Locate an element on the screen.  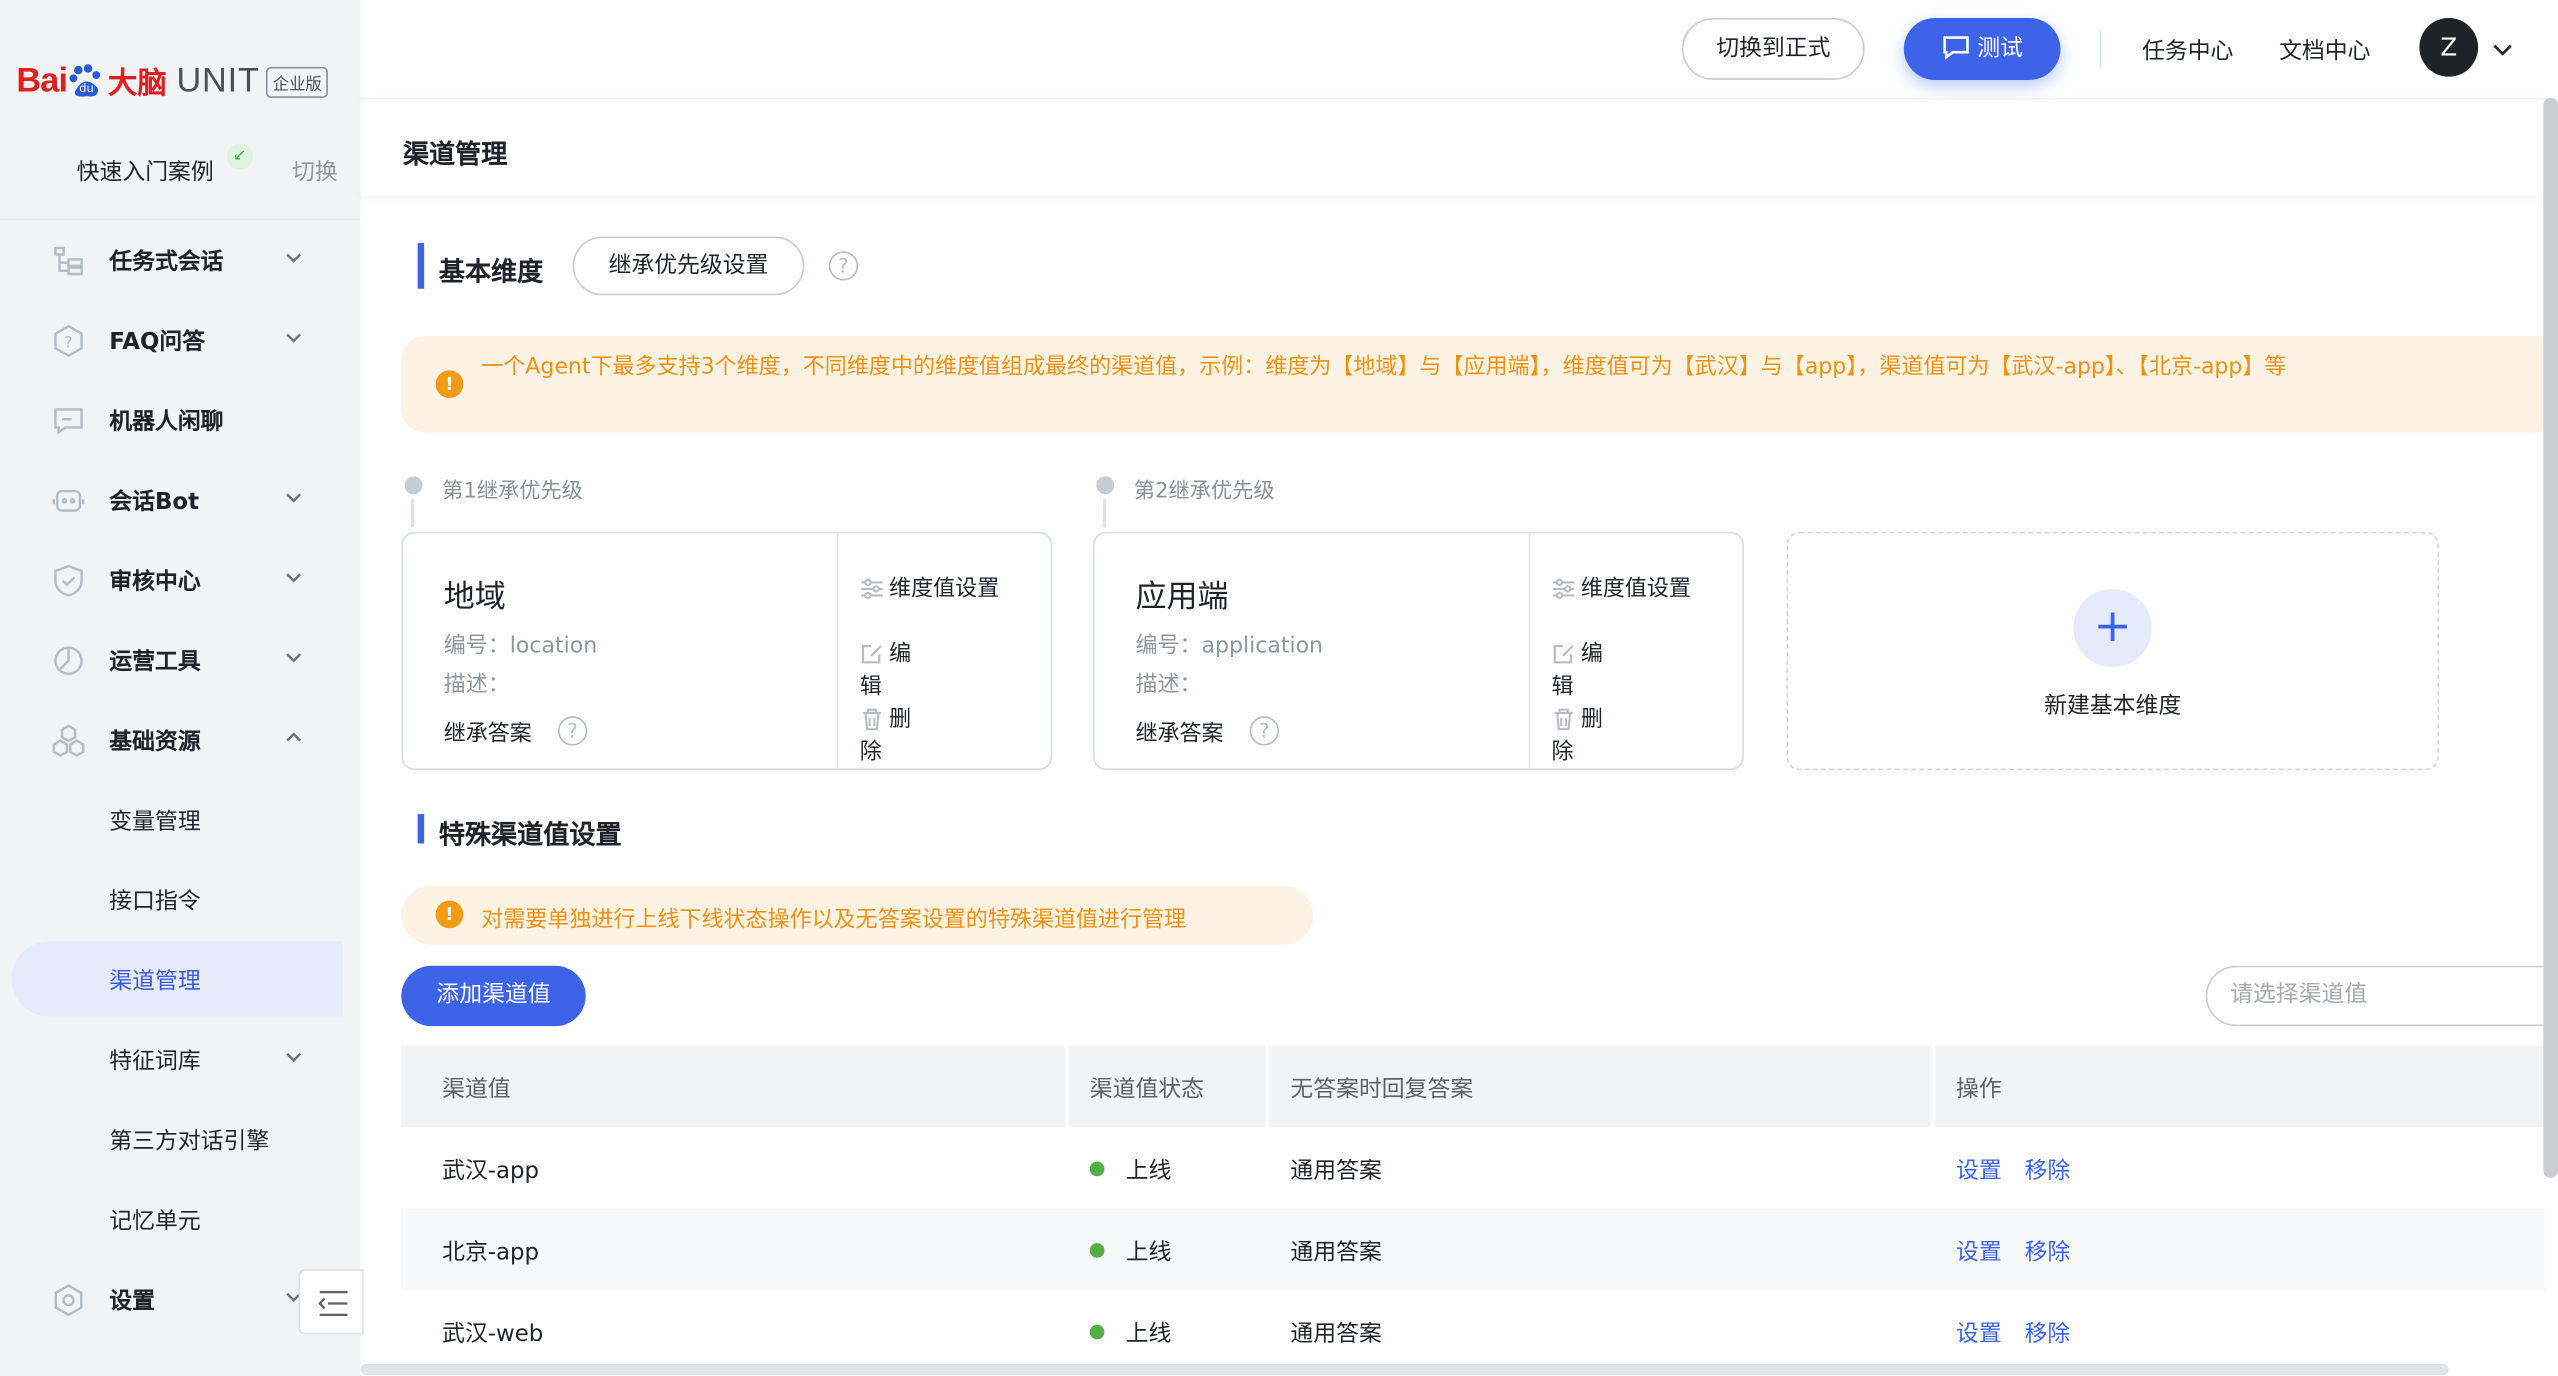
collapse-sidebar-button is located at coordinates (331, 1302).